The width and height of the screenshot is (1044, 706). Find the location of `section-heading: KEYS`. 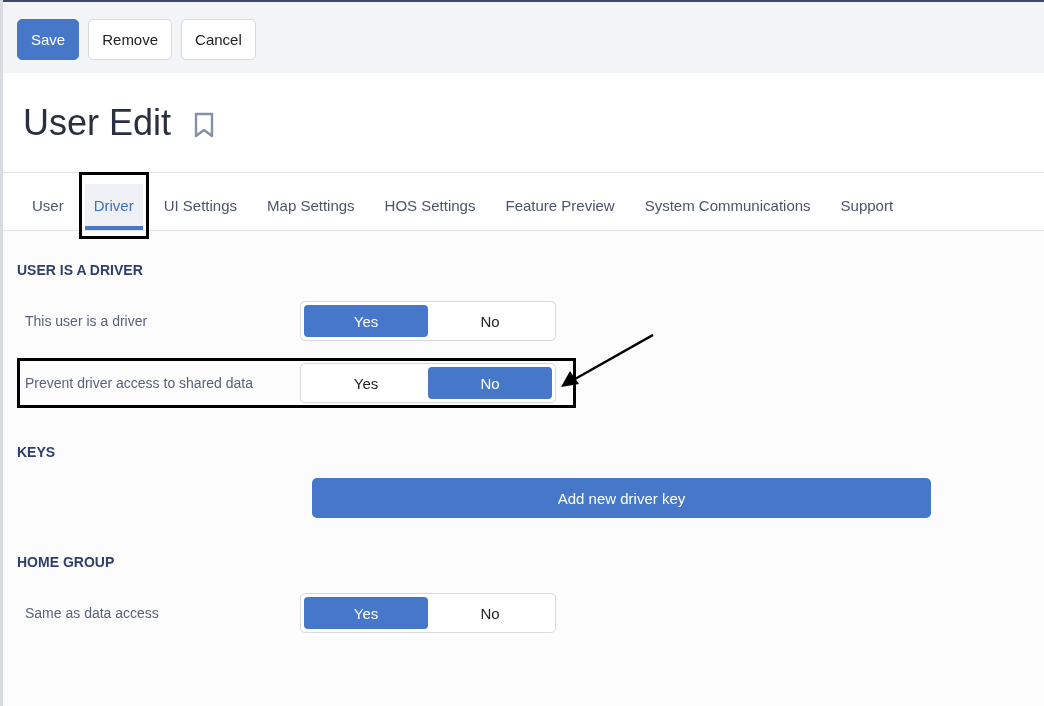

section-heading: KEYS is located at coordinates (37, 452).